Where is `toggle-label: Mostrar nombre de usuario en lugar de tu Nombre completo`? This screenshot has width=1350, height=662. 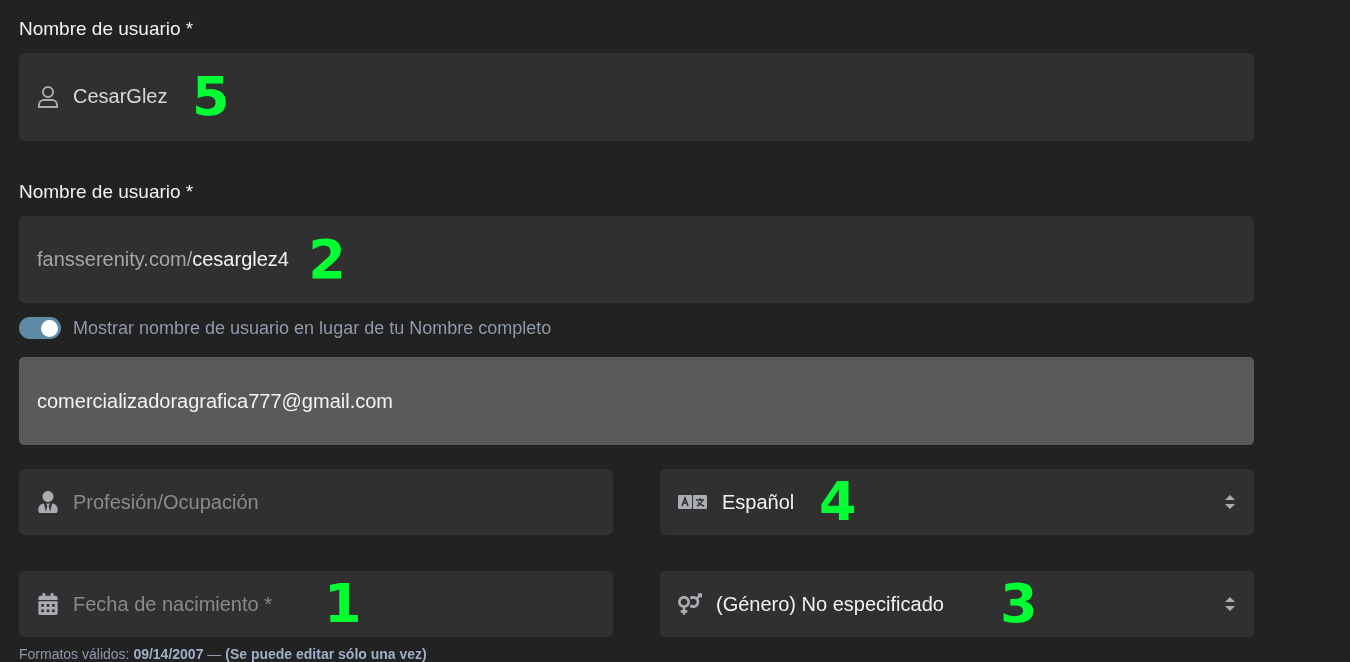 toggle-label: Mostrar nombre de usuario en lugar de tu Nombre completo is located at coordinates (312, 328).